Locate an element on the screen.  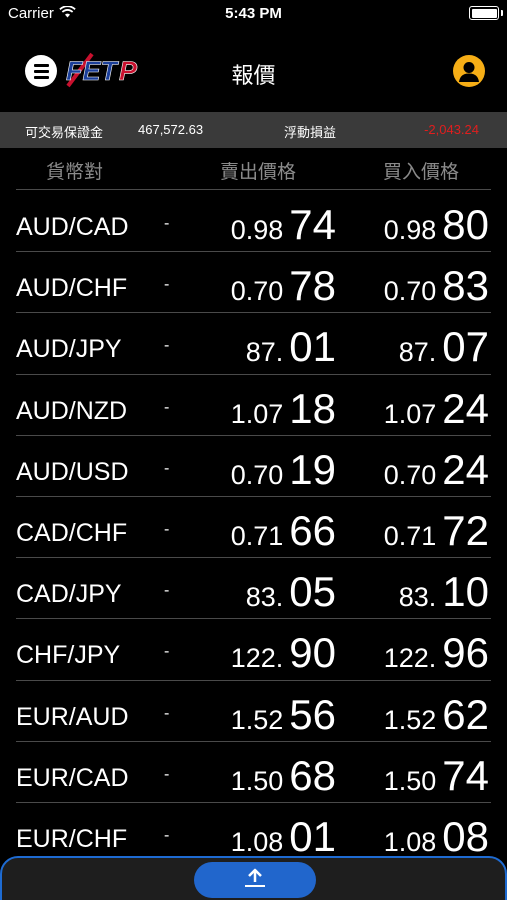
buy-price-prefix: 1.50 is located at coordinates (410, 780).